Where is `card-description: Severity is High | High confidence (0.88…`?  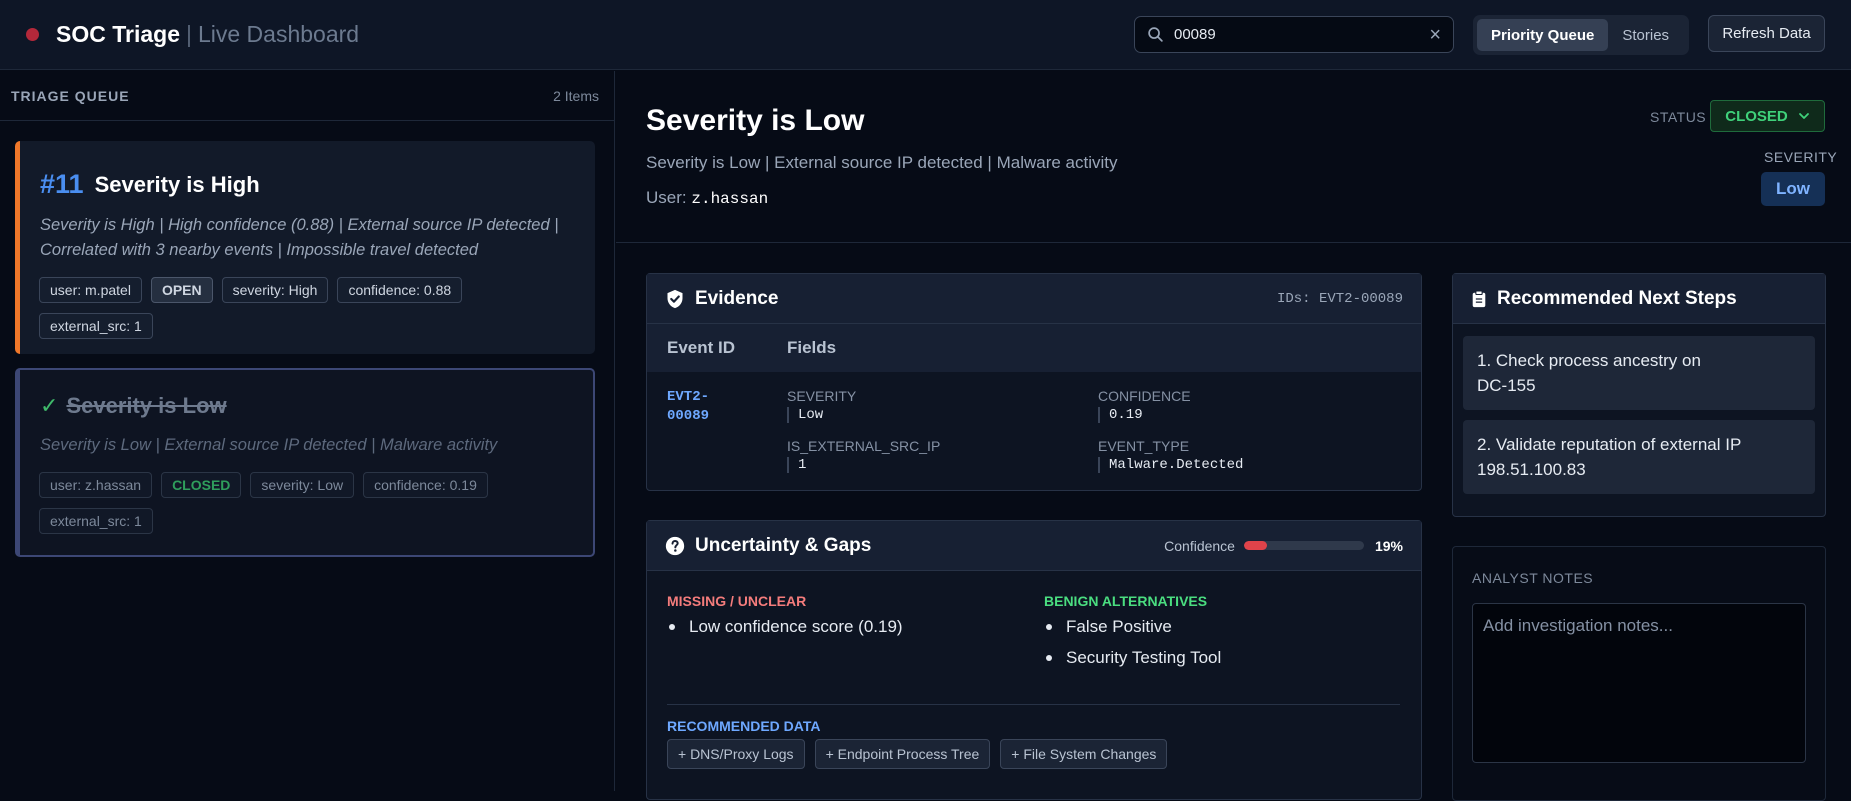 card-description: Severity is High | High confidence (0.88… is located at coordinates (299, 237).